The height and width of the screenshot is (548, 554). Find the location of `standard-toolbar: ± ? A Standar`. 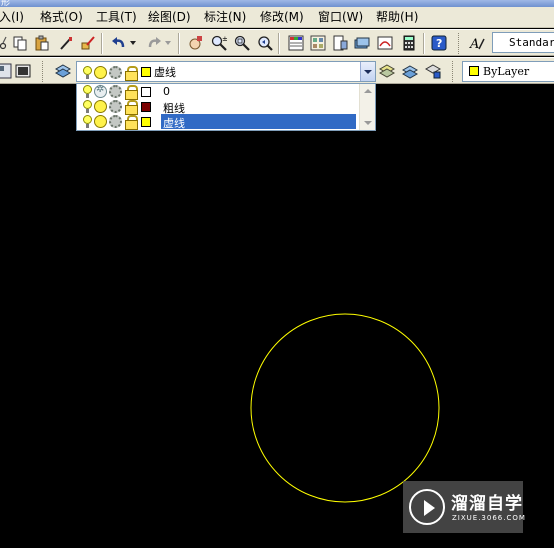

standard-toolbar: ± ? A Standar is located at coordinates (277, 42).